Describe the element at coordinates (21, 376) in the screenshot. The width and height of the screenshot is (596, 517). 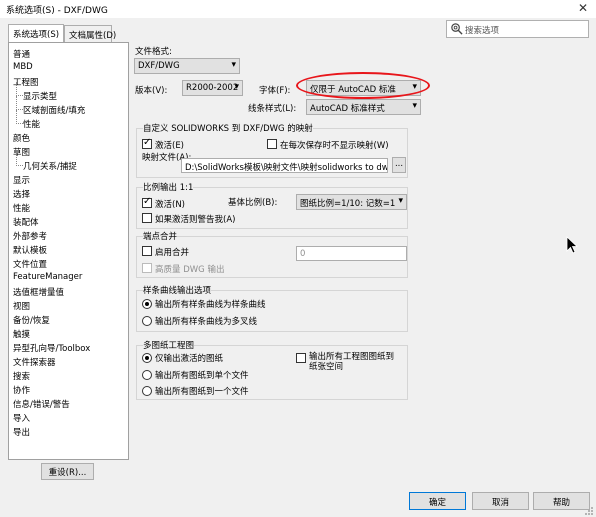
I see `tree-item-search: 搜索` at that location.